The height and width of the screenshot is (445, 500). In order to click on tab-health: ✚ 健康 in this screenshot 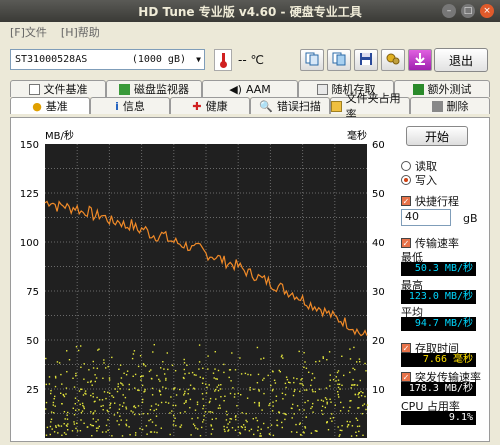, I will do `click(210, 105)`.